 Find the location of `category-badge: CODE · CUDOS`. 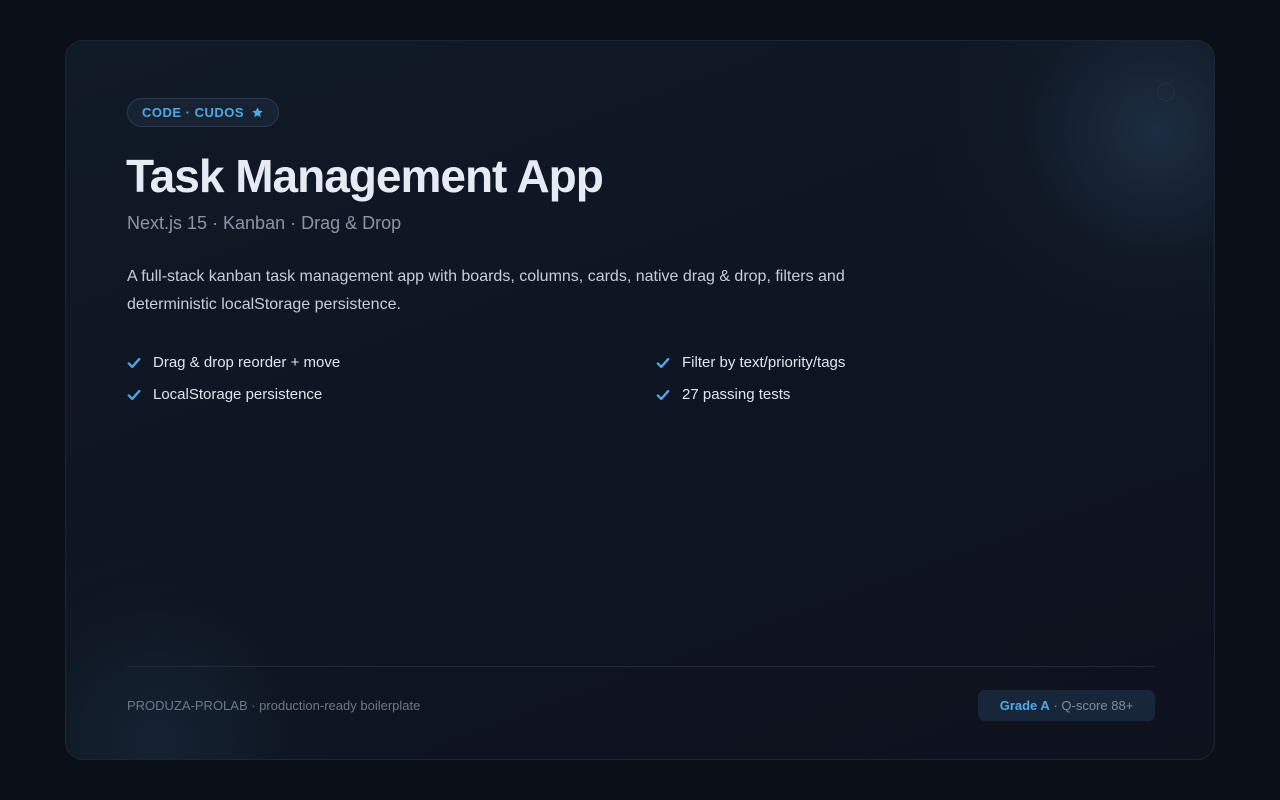

category-badge: CODE · CUDOS is located at coordinates (203, 112).